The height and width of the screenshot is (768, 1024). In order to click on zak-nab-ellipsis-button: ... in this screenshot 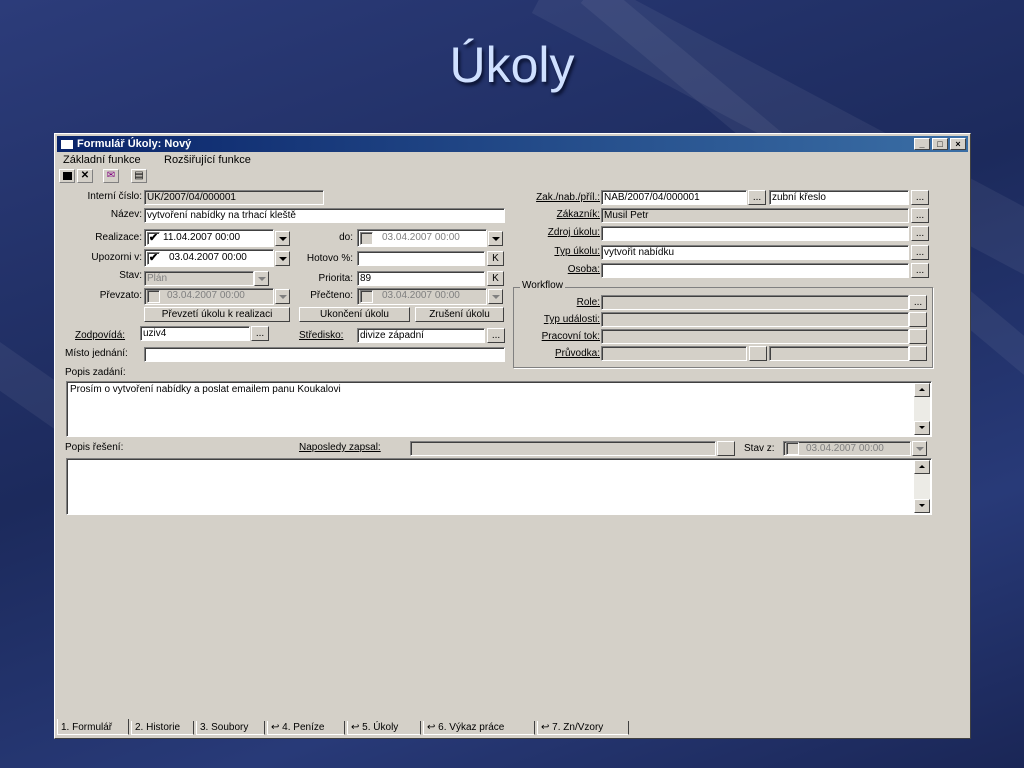, I will do `click(757, 197)`.